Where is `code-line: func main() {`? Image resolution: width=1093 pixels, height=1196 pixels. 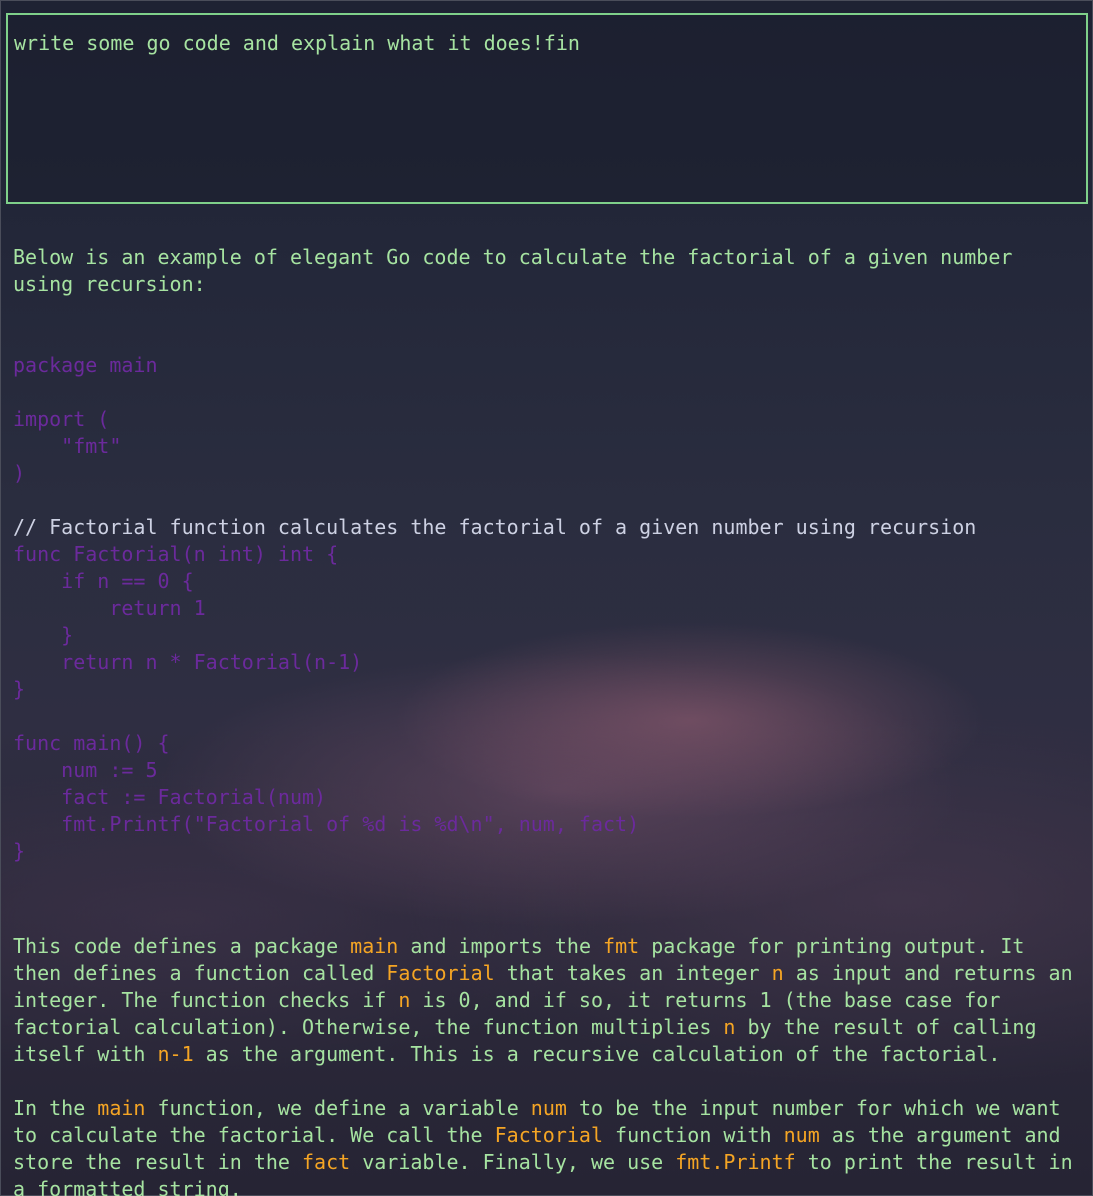 code-line: func main() { is located at coordinates (91, 743).